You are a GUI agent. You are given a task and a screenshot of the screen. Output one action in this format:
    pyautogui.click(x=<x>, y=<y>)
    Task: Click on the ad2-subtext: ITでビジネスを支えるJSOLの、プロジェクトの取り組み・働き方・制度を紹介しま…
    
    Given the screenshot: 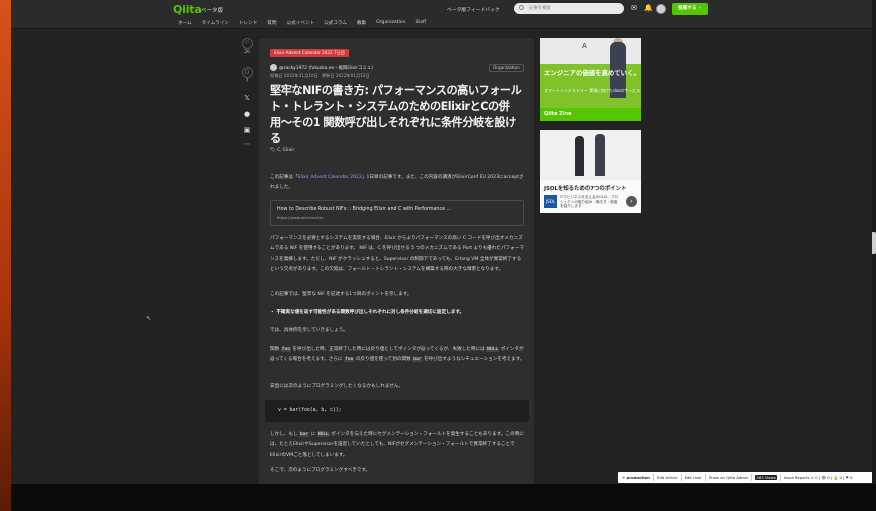 What is the action you would take?
    pyautogui.click(x=589, y=202)
    